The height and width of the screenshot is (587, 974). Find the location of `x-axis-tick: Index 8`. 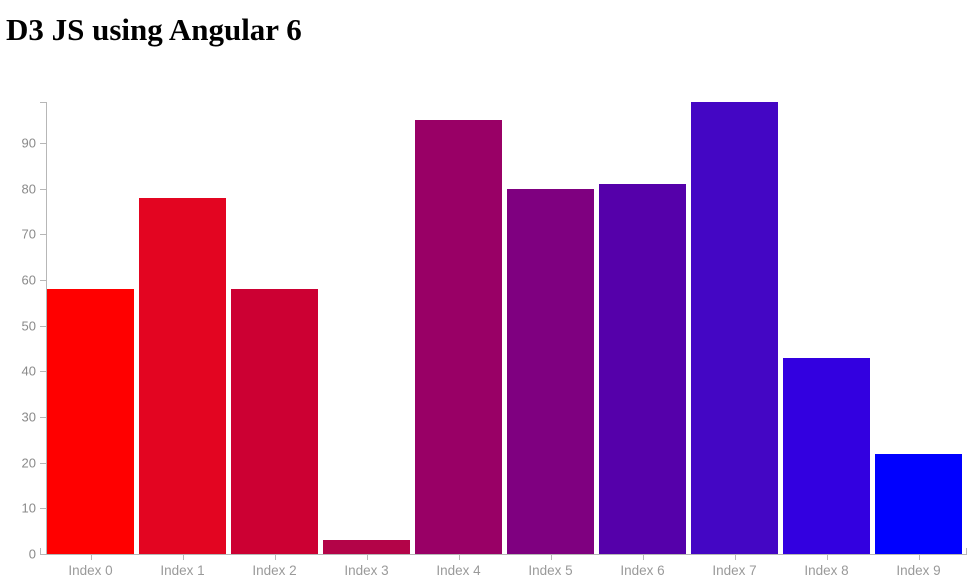

x-axis-tick: Index 8 is located at coordinates (826, 566).